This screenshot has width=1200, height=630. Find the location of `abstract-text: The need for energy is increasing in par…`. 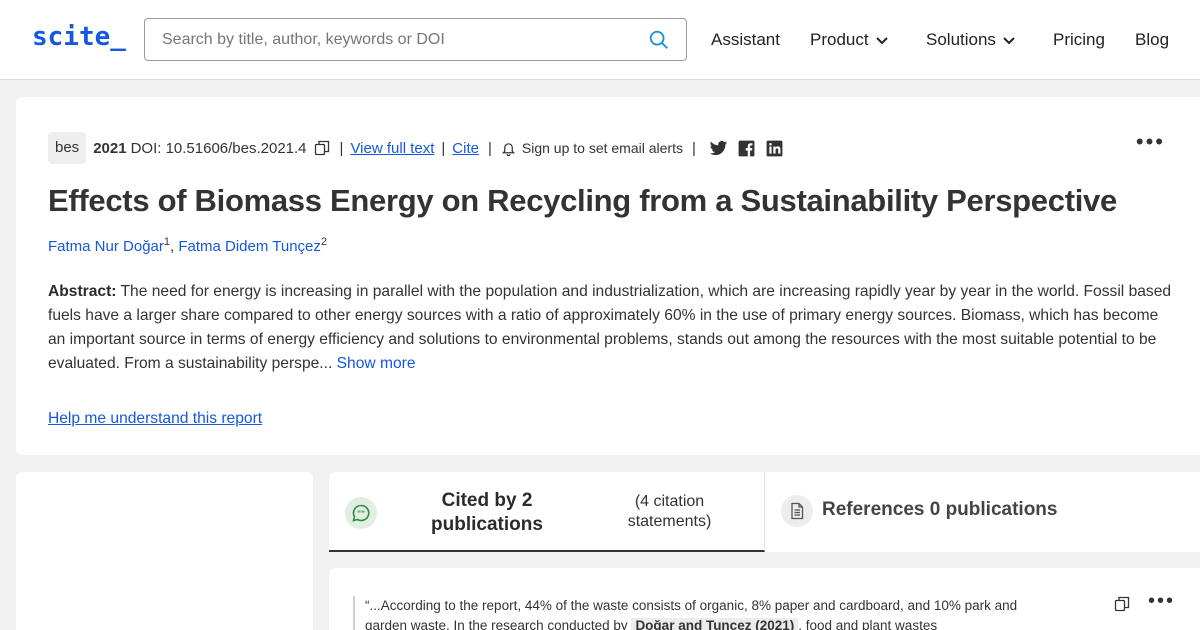

abstract-text: The need for energy is increasing in par… is located at coordinates (610, 327).